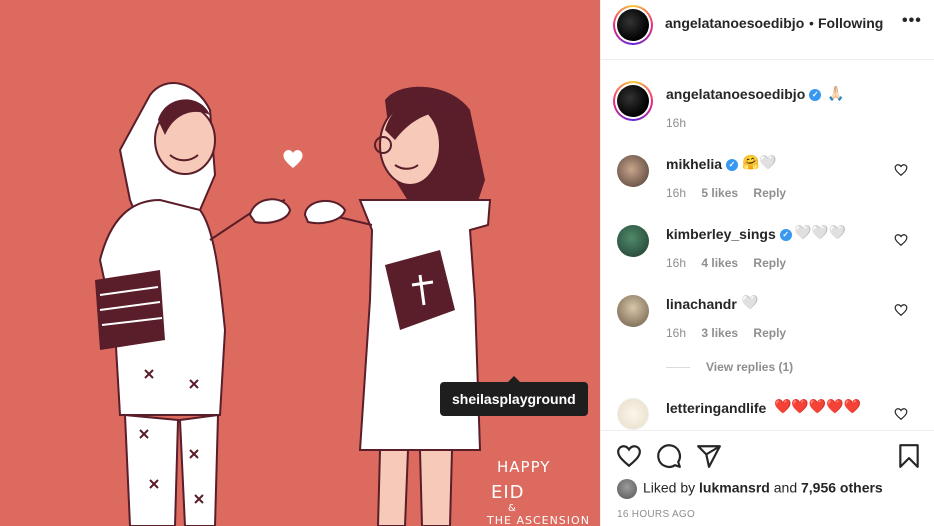  Describe the element at coordinates (524, 467) in the screenshot. I see `art-text-happy: HAPPY` at that location.